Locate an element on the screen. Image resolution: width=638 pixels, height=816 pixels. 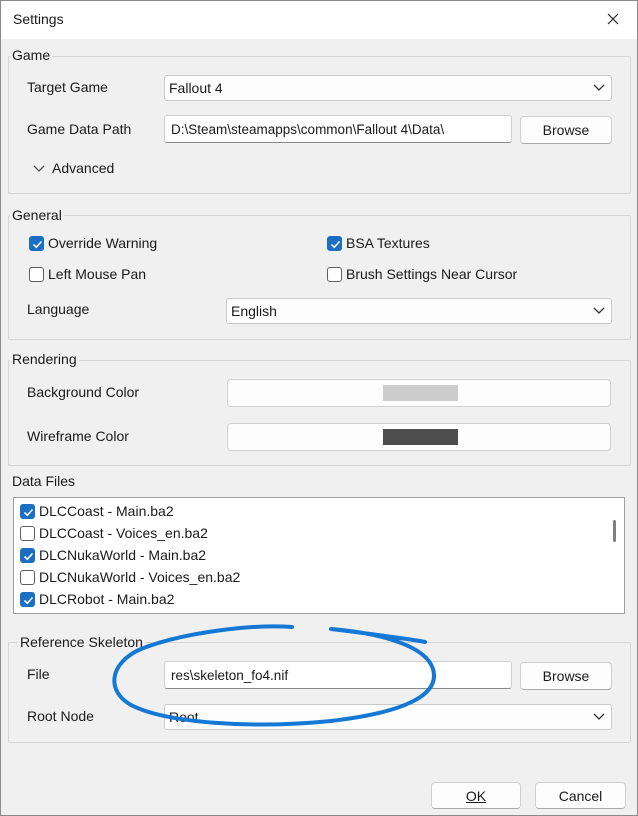
close-icon is located at coordinates (613, 19).